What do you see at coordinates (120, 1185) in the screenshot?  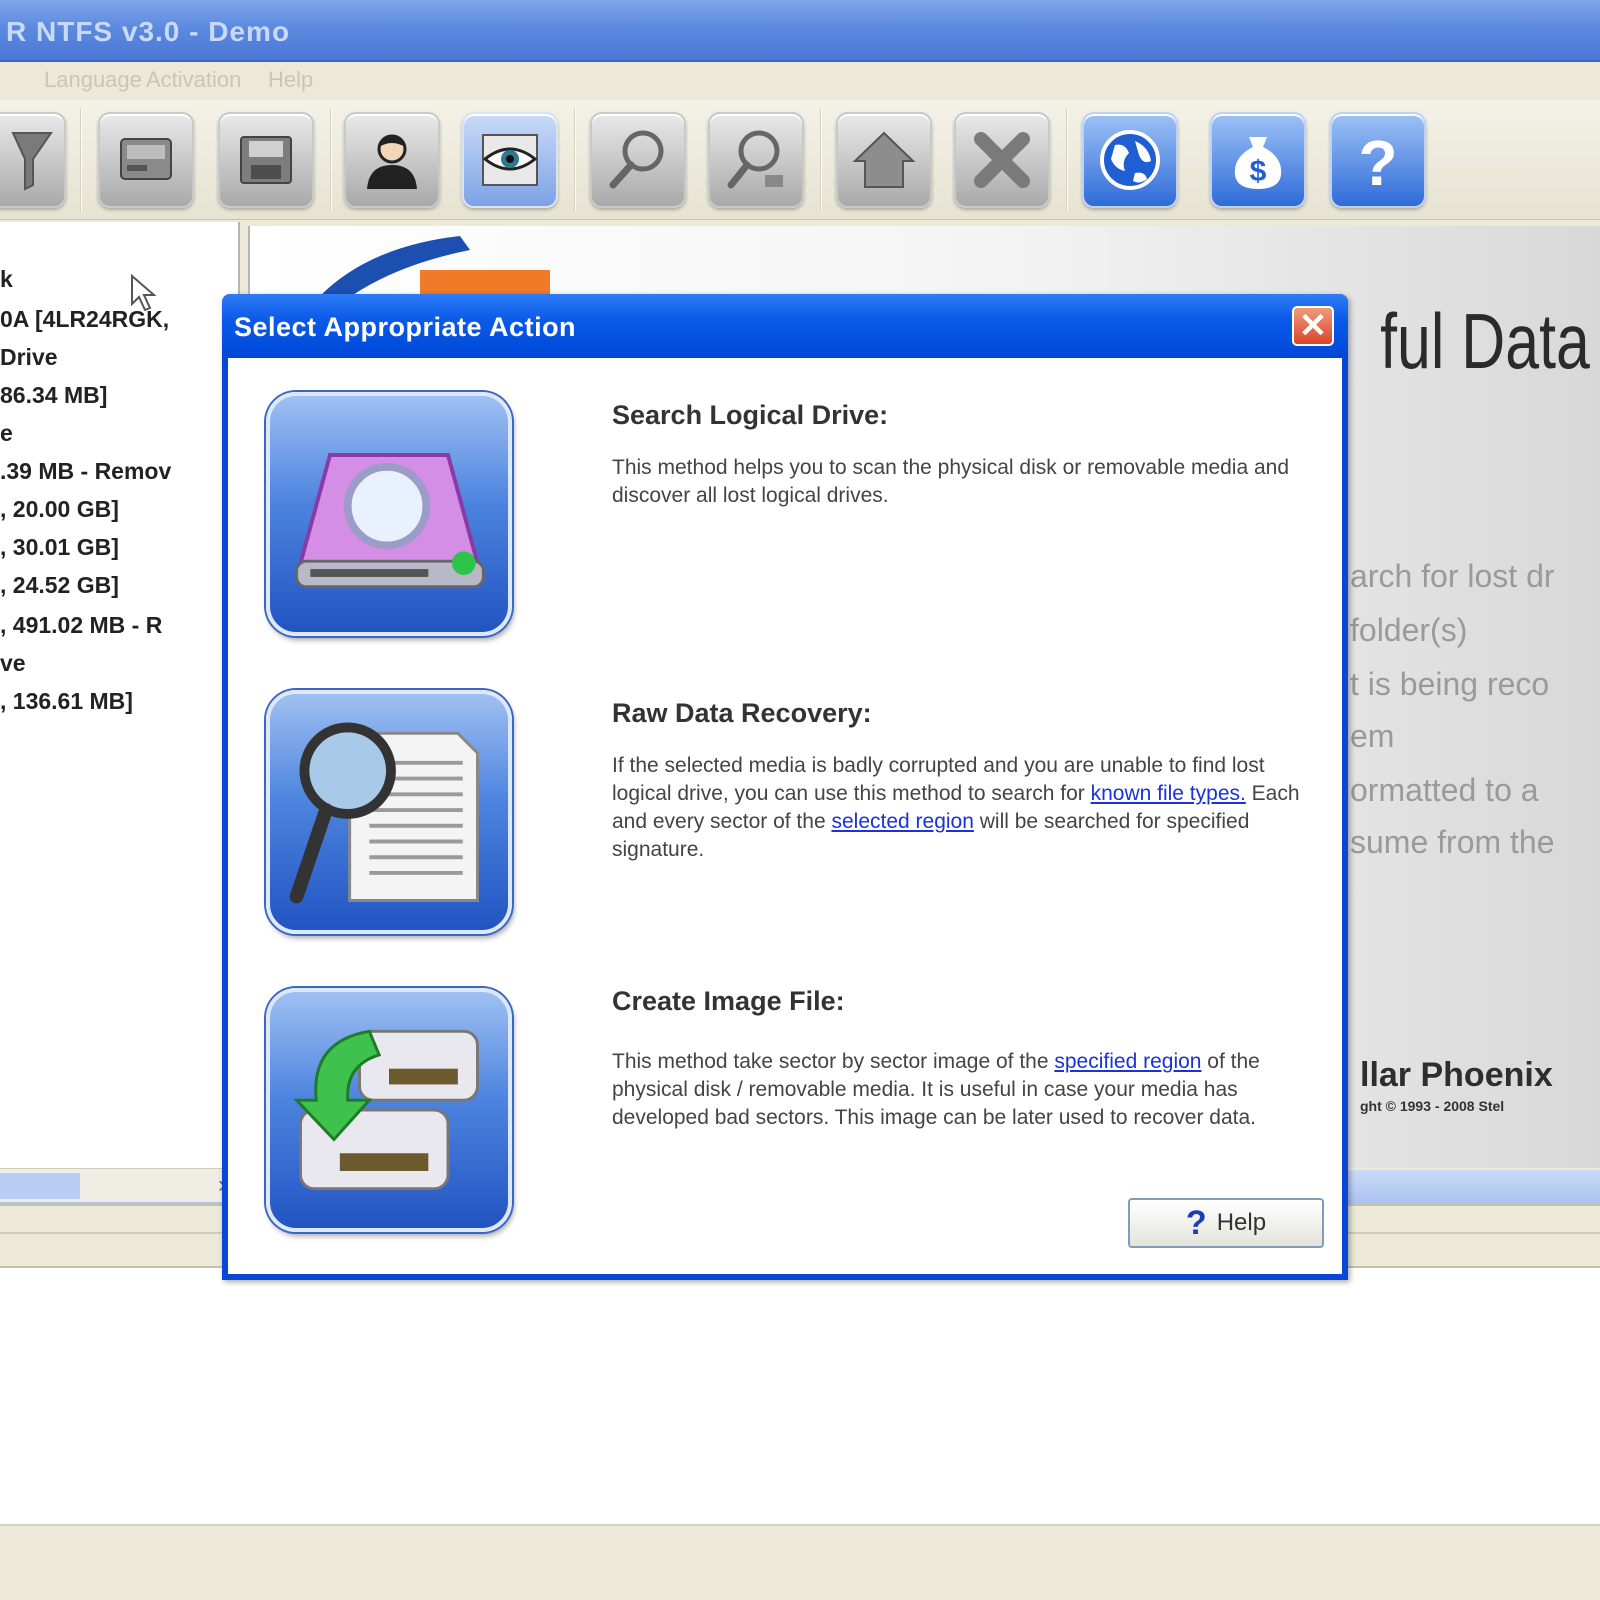 I see `tree-horizontal-scrollbar: ›` at bounding box center [120, 1185].